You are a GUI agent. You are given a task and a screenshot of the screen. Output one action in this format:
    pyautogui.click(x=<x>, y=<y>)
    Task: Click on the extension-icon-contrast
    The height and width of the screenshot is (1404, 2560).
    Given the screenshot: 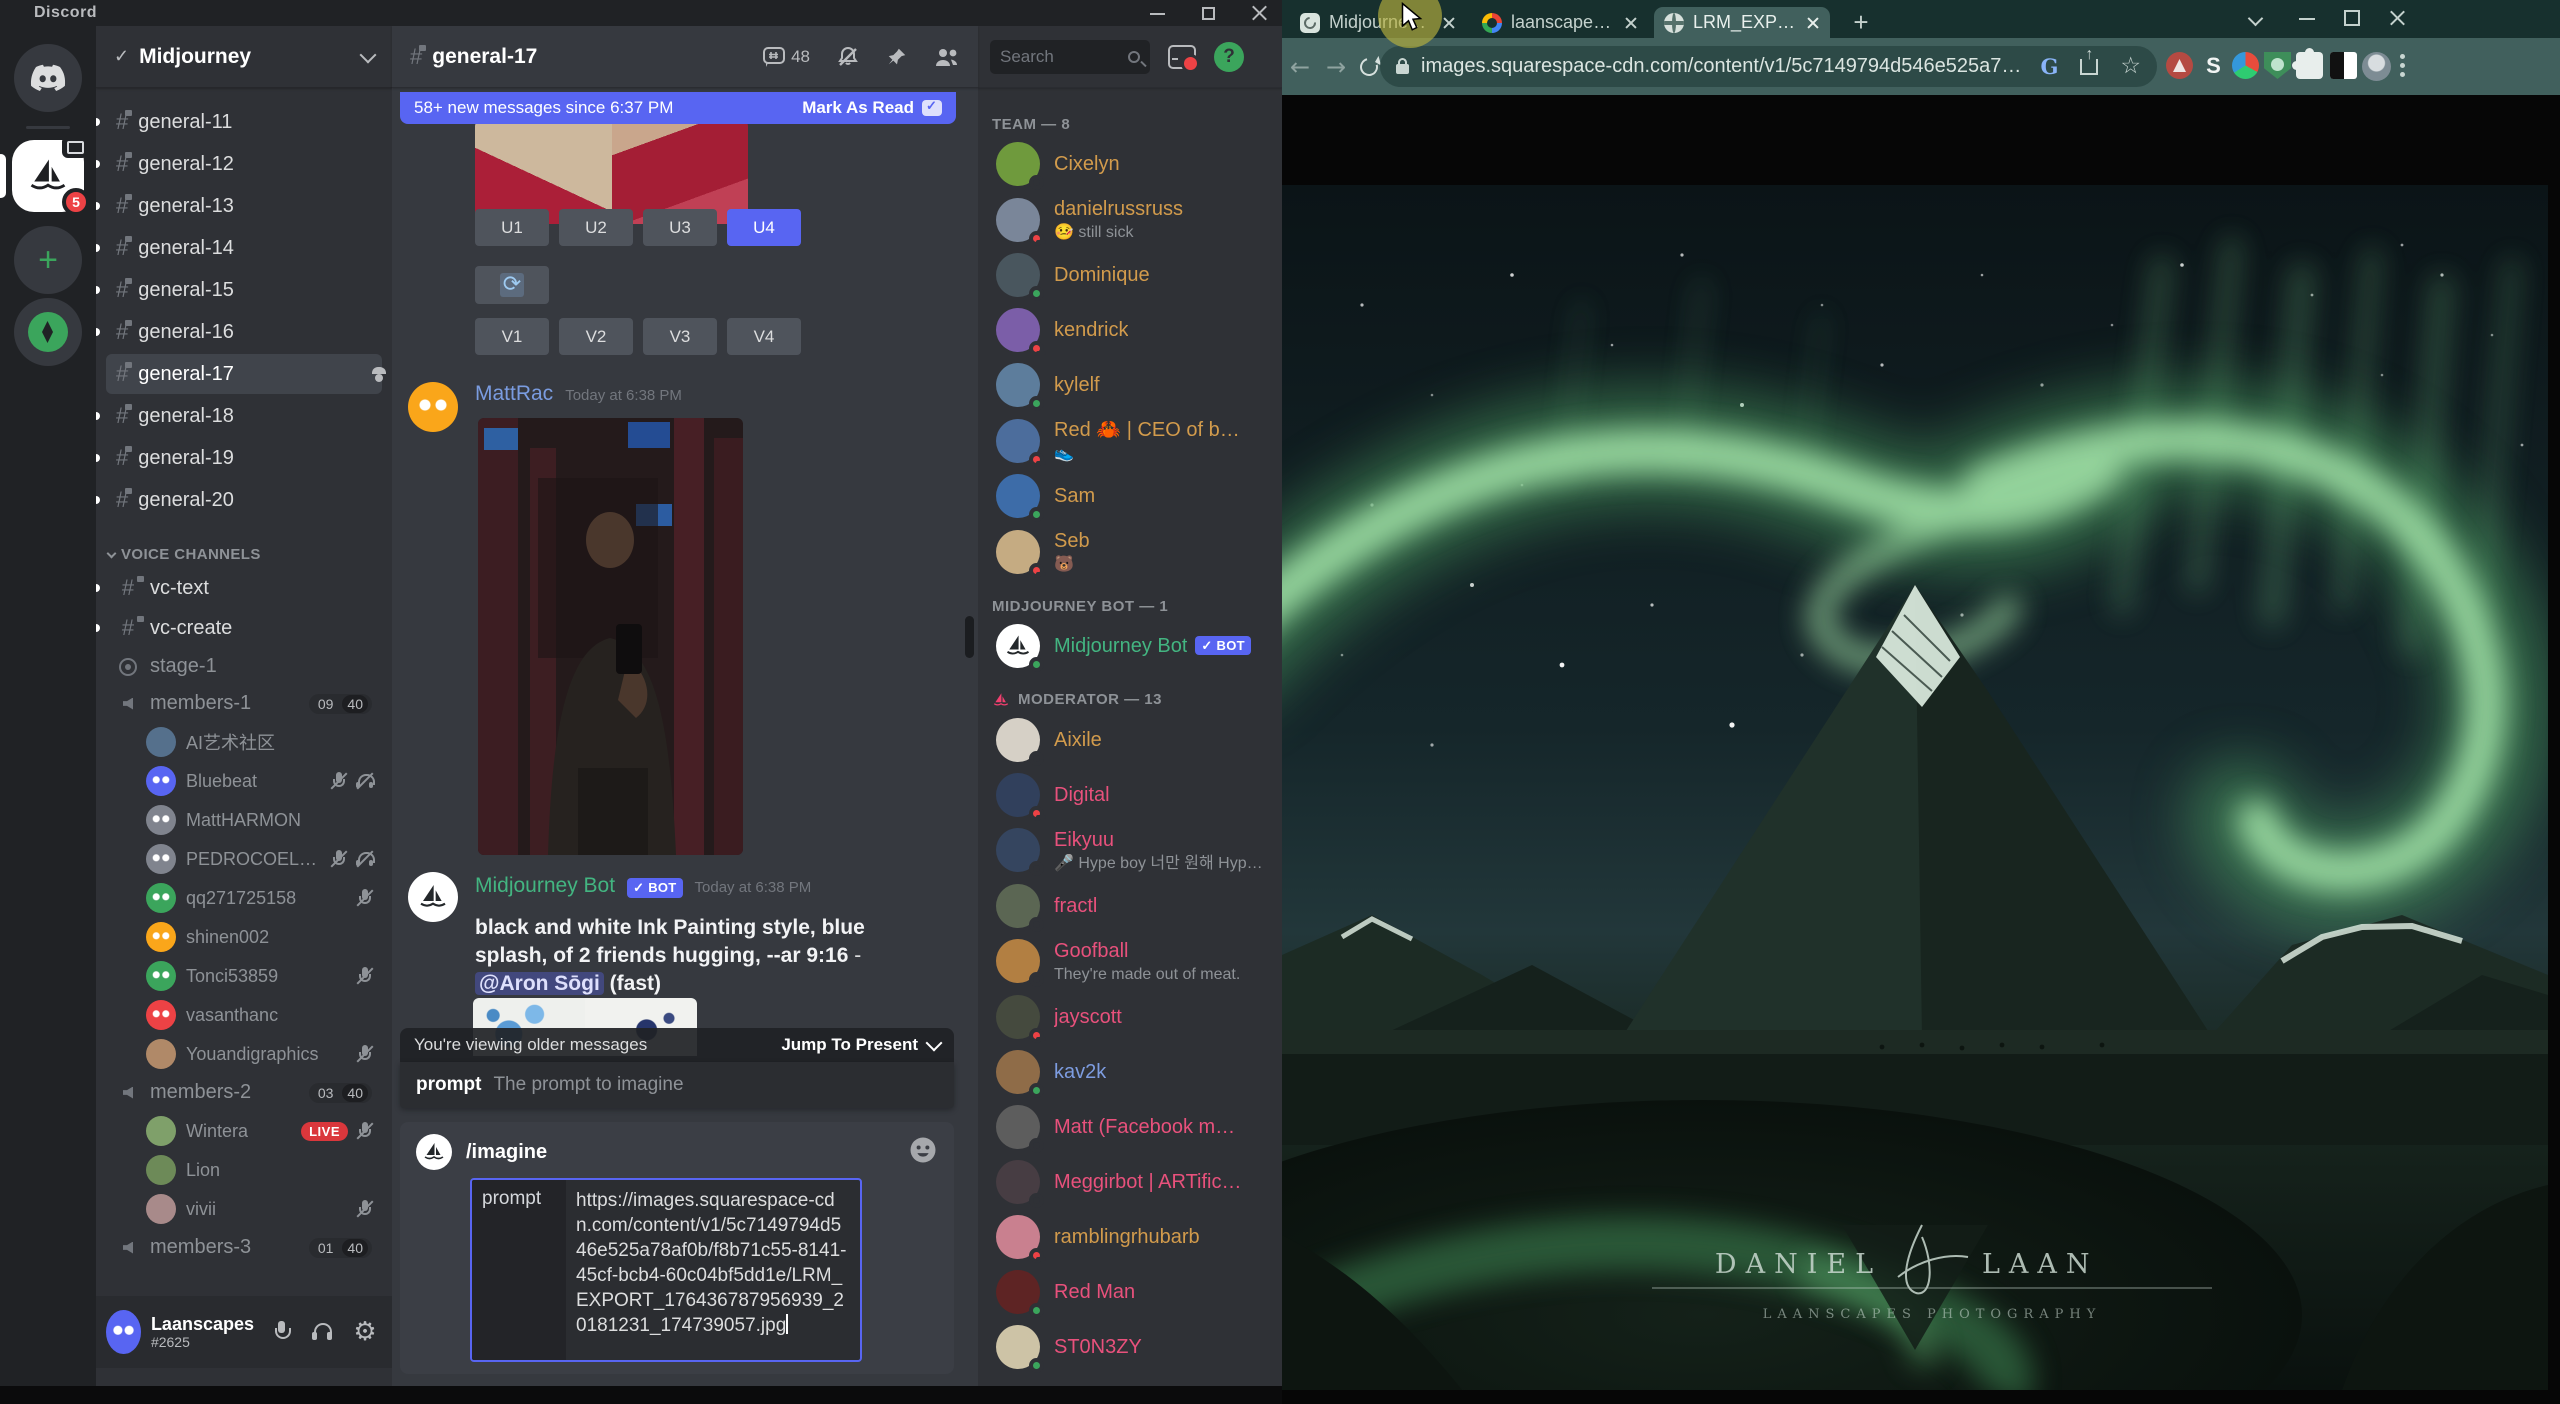 What is the action you would take?
    pyautogui.click(x=2343, y=65)
    